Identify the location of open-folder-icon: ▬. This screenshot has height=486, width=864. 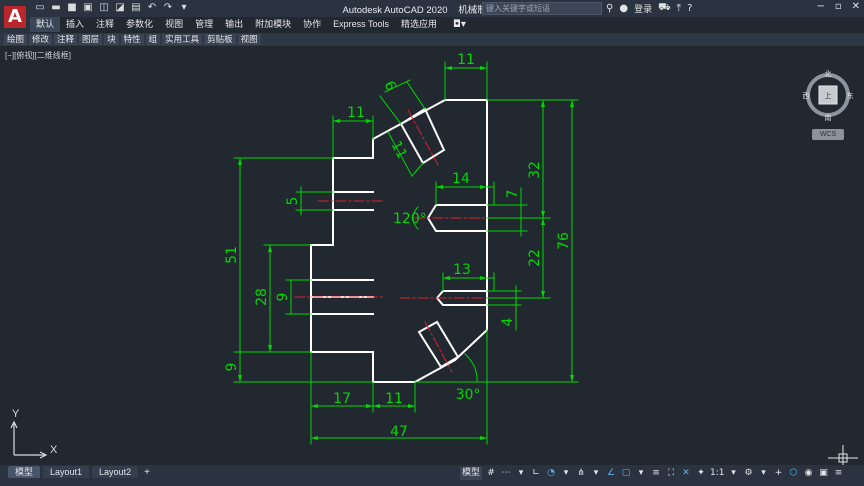
(56, 8).